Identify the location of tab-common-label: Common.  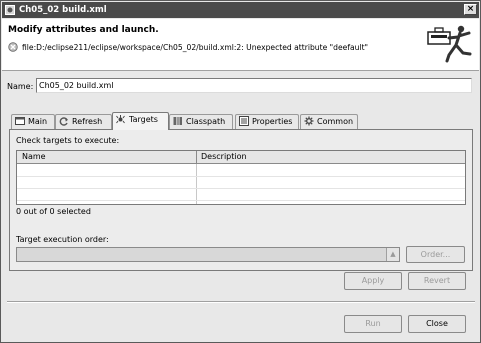
(335, 121).